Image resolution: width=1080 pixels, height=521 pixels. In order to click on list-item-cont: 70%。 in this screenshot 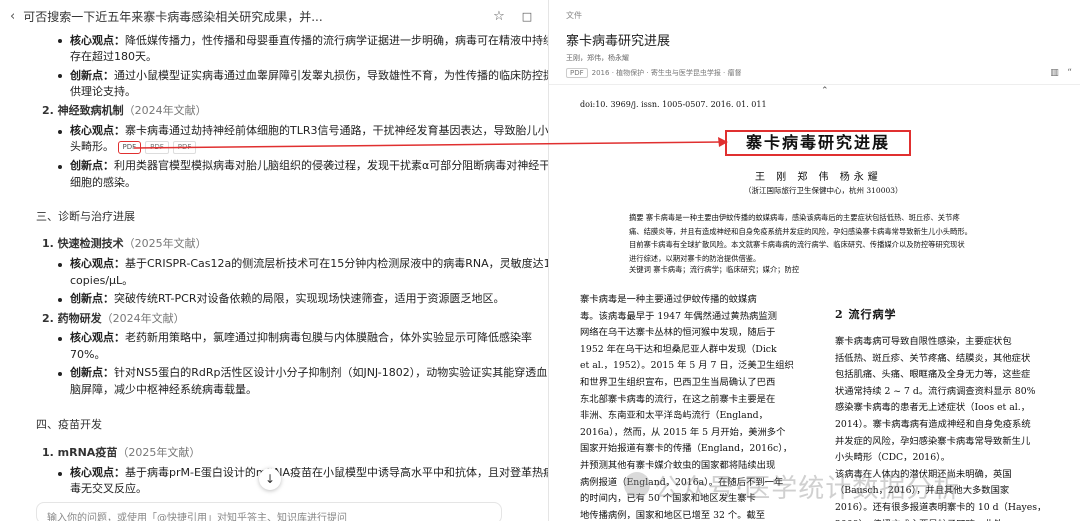, I will do `click(88, 354)`.